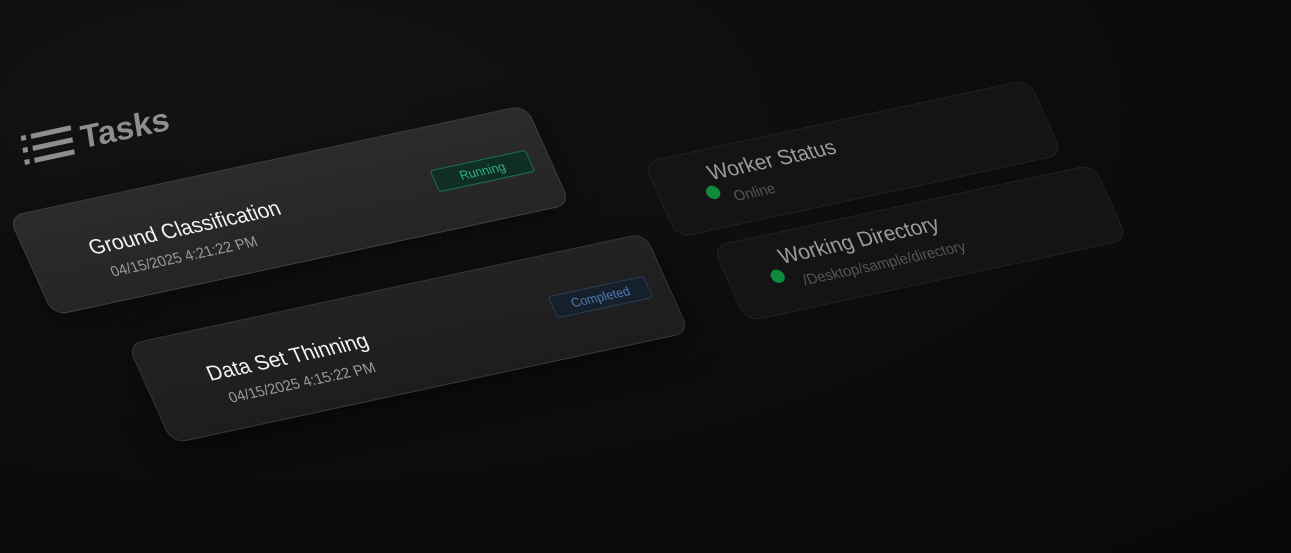  What do you see at coordinates (482, 171) in the screenshot?
I see `status-badge-running: Running` at bounding box center [482, 171].